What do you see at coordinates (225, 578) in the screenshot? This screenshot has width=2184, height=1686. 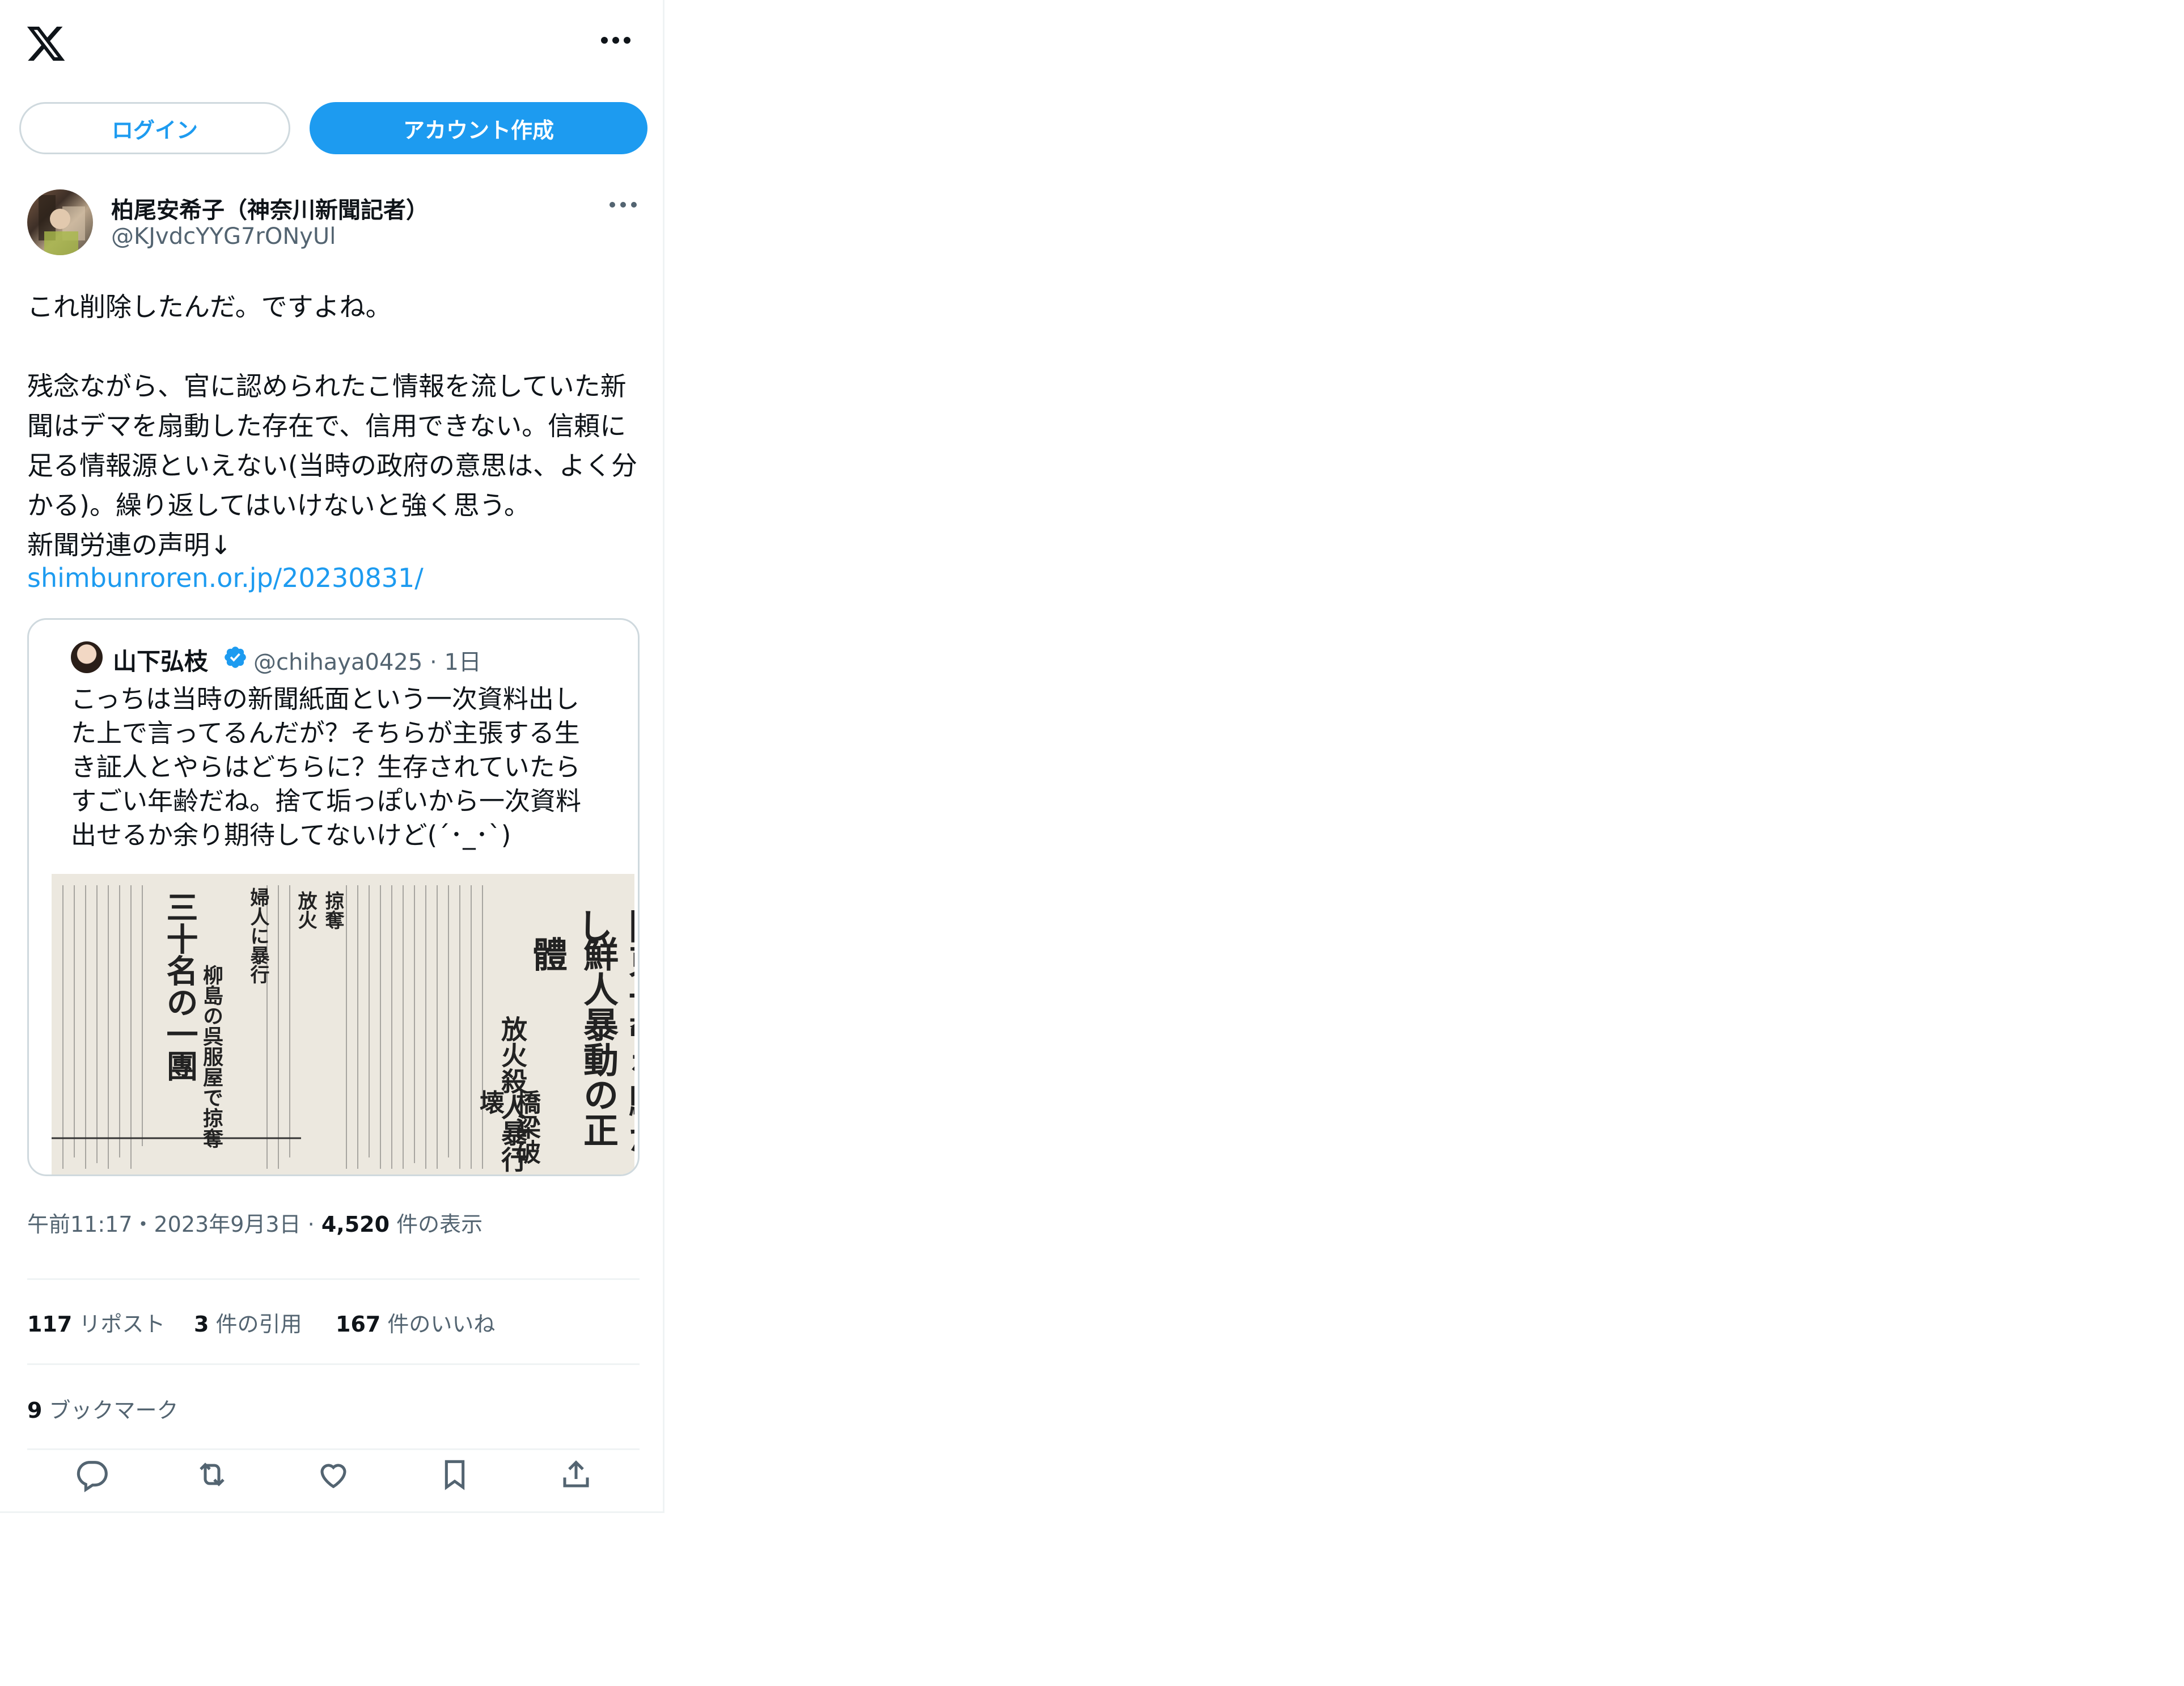 I see `tweet-link: shimbunroren.or.jp/20230831/` at bounding box center [225, 578].